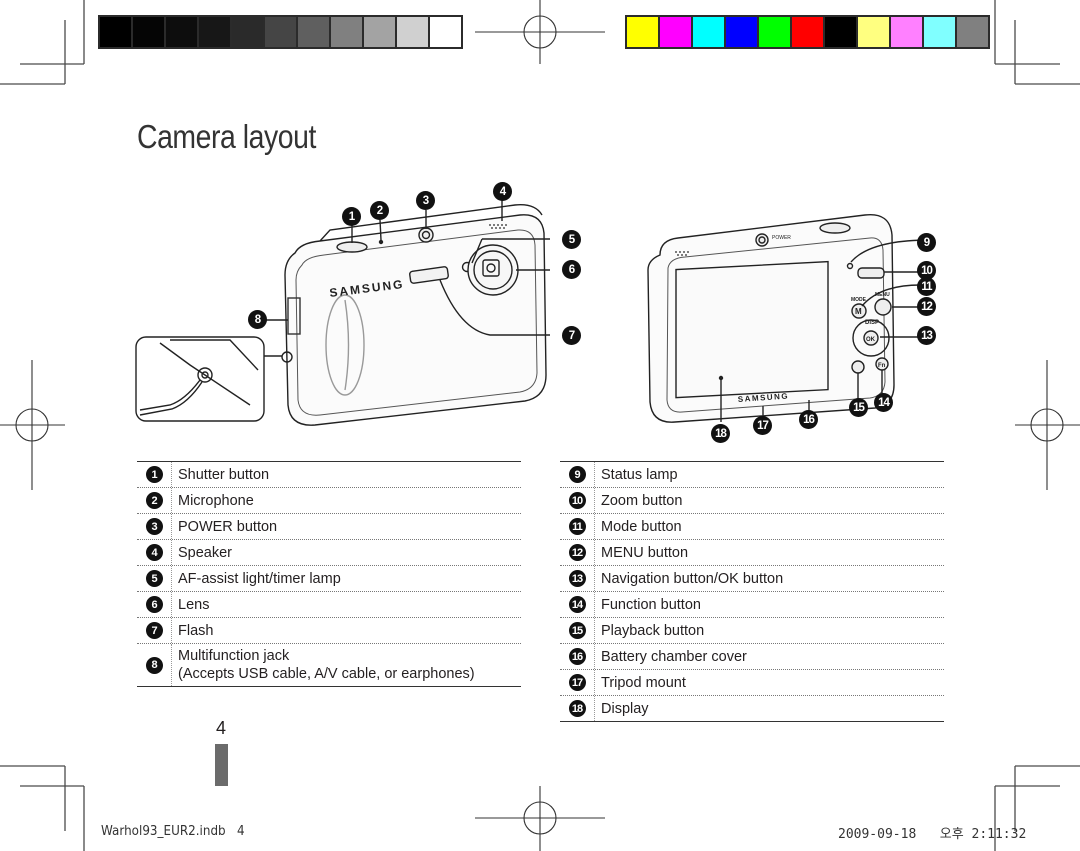 The width and height of the screenshot is (1080, 851). What do you see at coordinates (858, 407) in the screenshot?
I see `callout-15: 15` at bounding box center [858, 407].